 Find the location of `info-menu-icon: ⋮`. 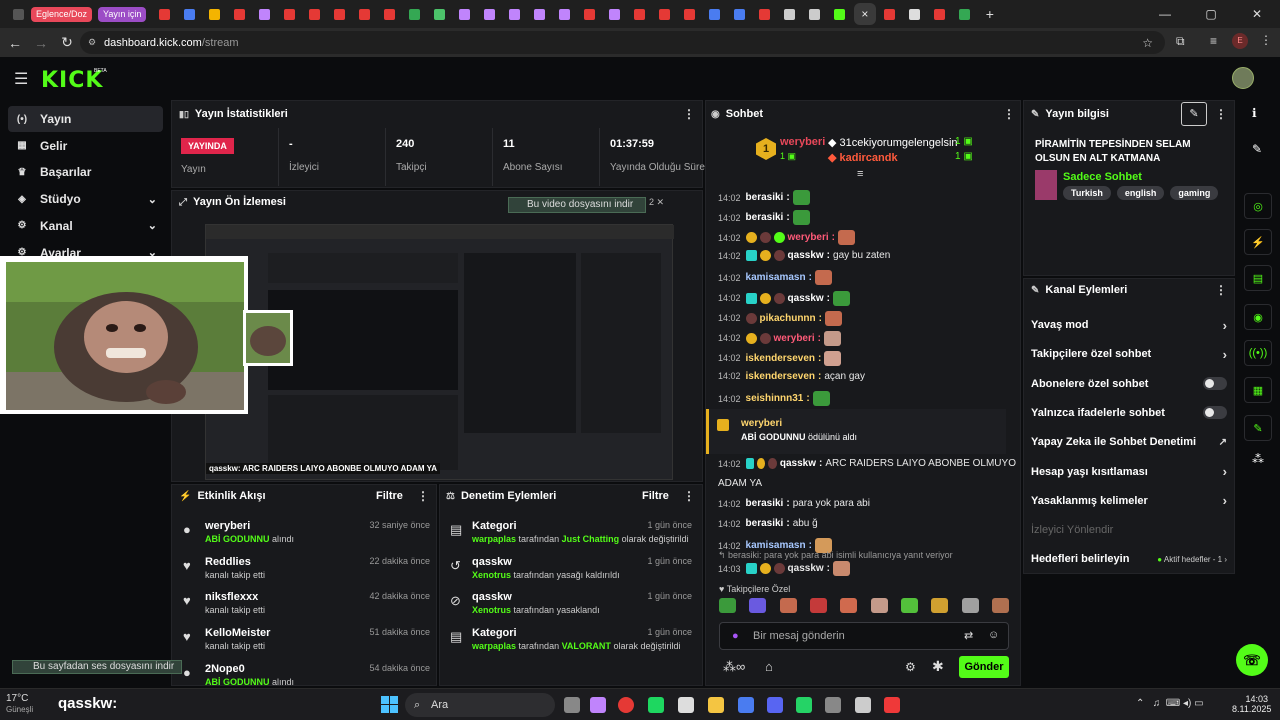

info-menu-icon: ⋮ is located at coordinates (1221, 114).